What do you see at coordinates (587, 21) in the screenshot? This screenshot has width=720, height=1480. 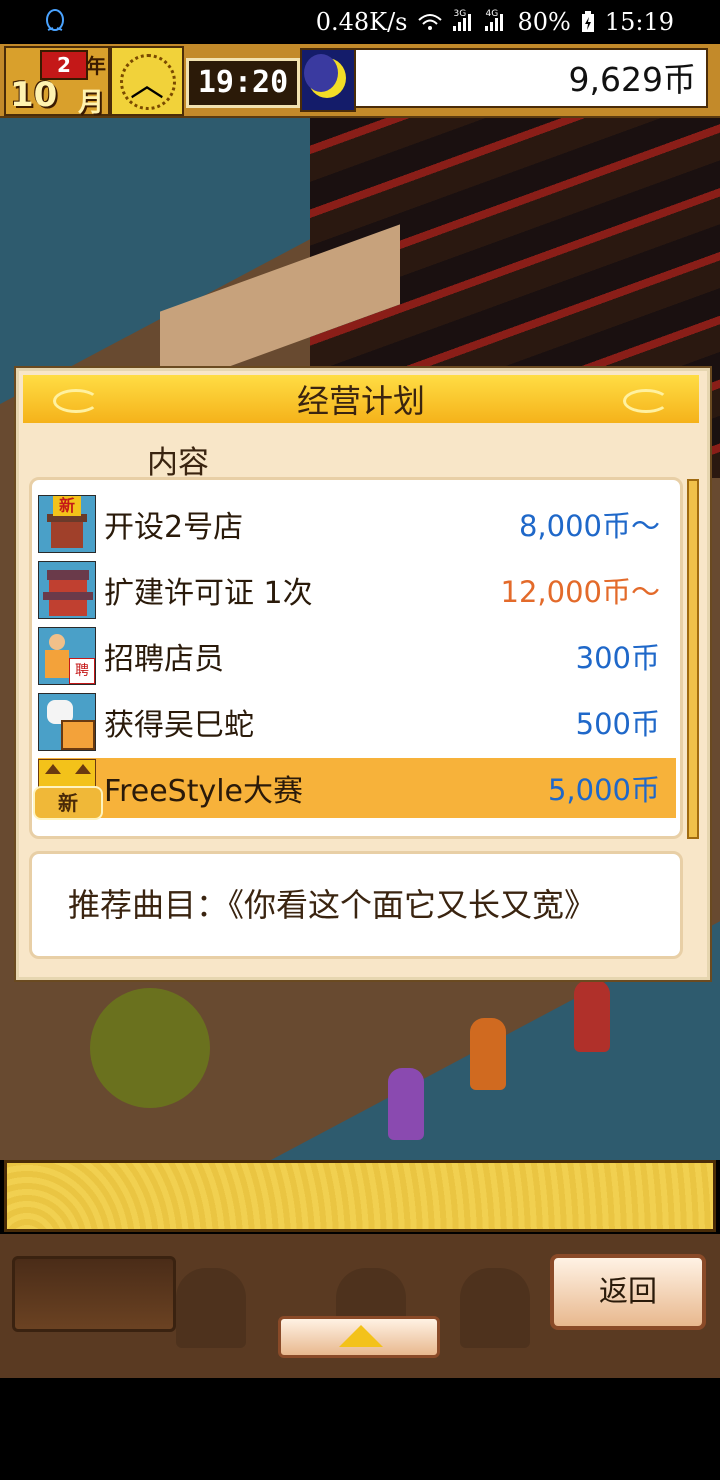 I see `battery-icon` at bounding box center [587, 21].